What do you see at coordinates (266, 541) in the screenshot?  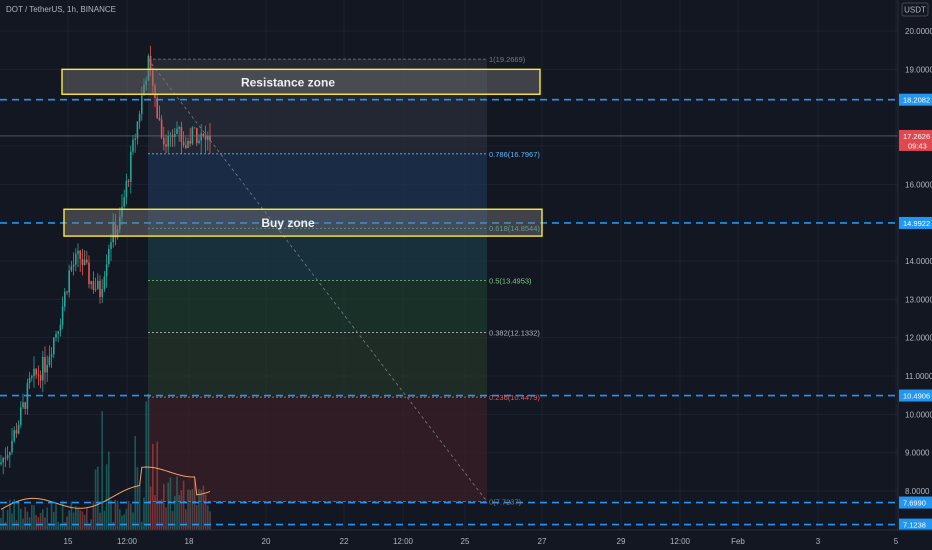 I see `x-tick-label: 20` at bounding box center [266, 541].